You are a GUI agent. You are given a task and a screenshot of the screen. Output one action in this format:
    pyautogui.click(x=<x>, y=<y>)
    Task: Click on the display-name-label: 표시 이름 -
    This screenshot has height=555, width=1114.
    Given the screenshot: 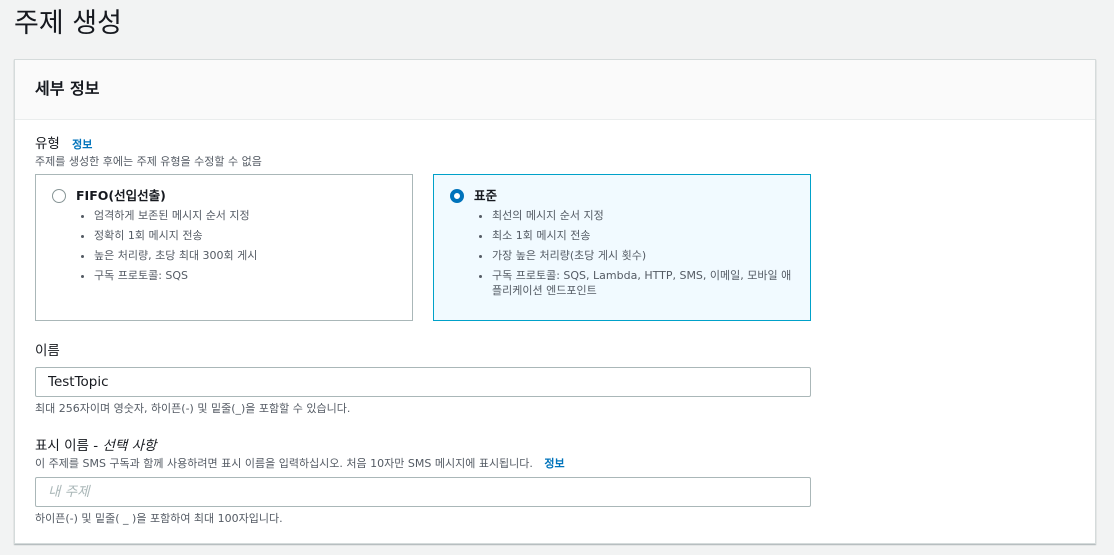 What is the action you would take?
    pyautogui.click(x=69, y=446)
    